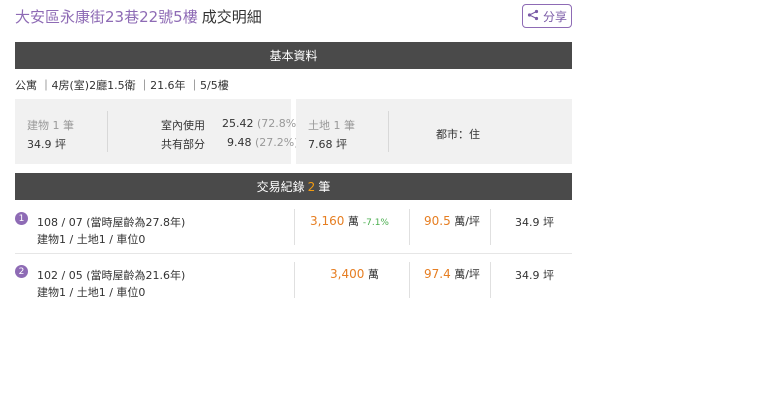 The image size is (780, 406). Describe the element at coordinates (452, 274) in the screenshot. I see `transaction-unit-price: 97.4 萬/坪` at that location.